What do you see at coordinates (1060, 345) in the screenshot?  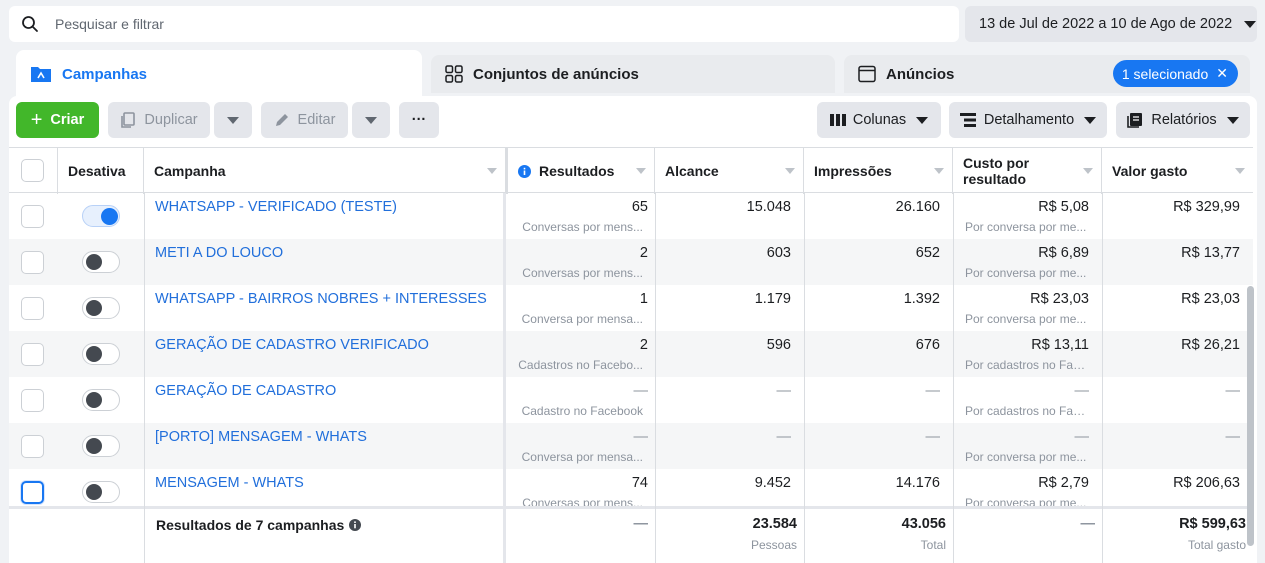 I see `cost-value: R$ 13,11` at bounding box center [1060, 345].